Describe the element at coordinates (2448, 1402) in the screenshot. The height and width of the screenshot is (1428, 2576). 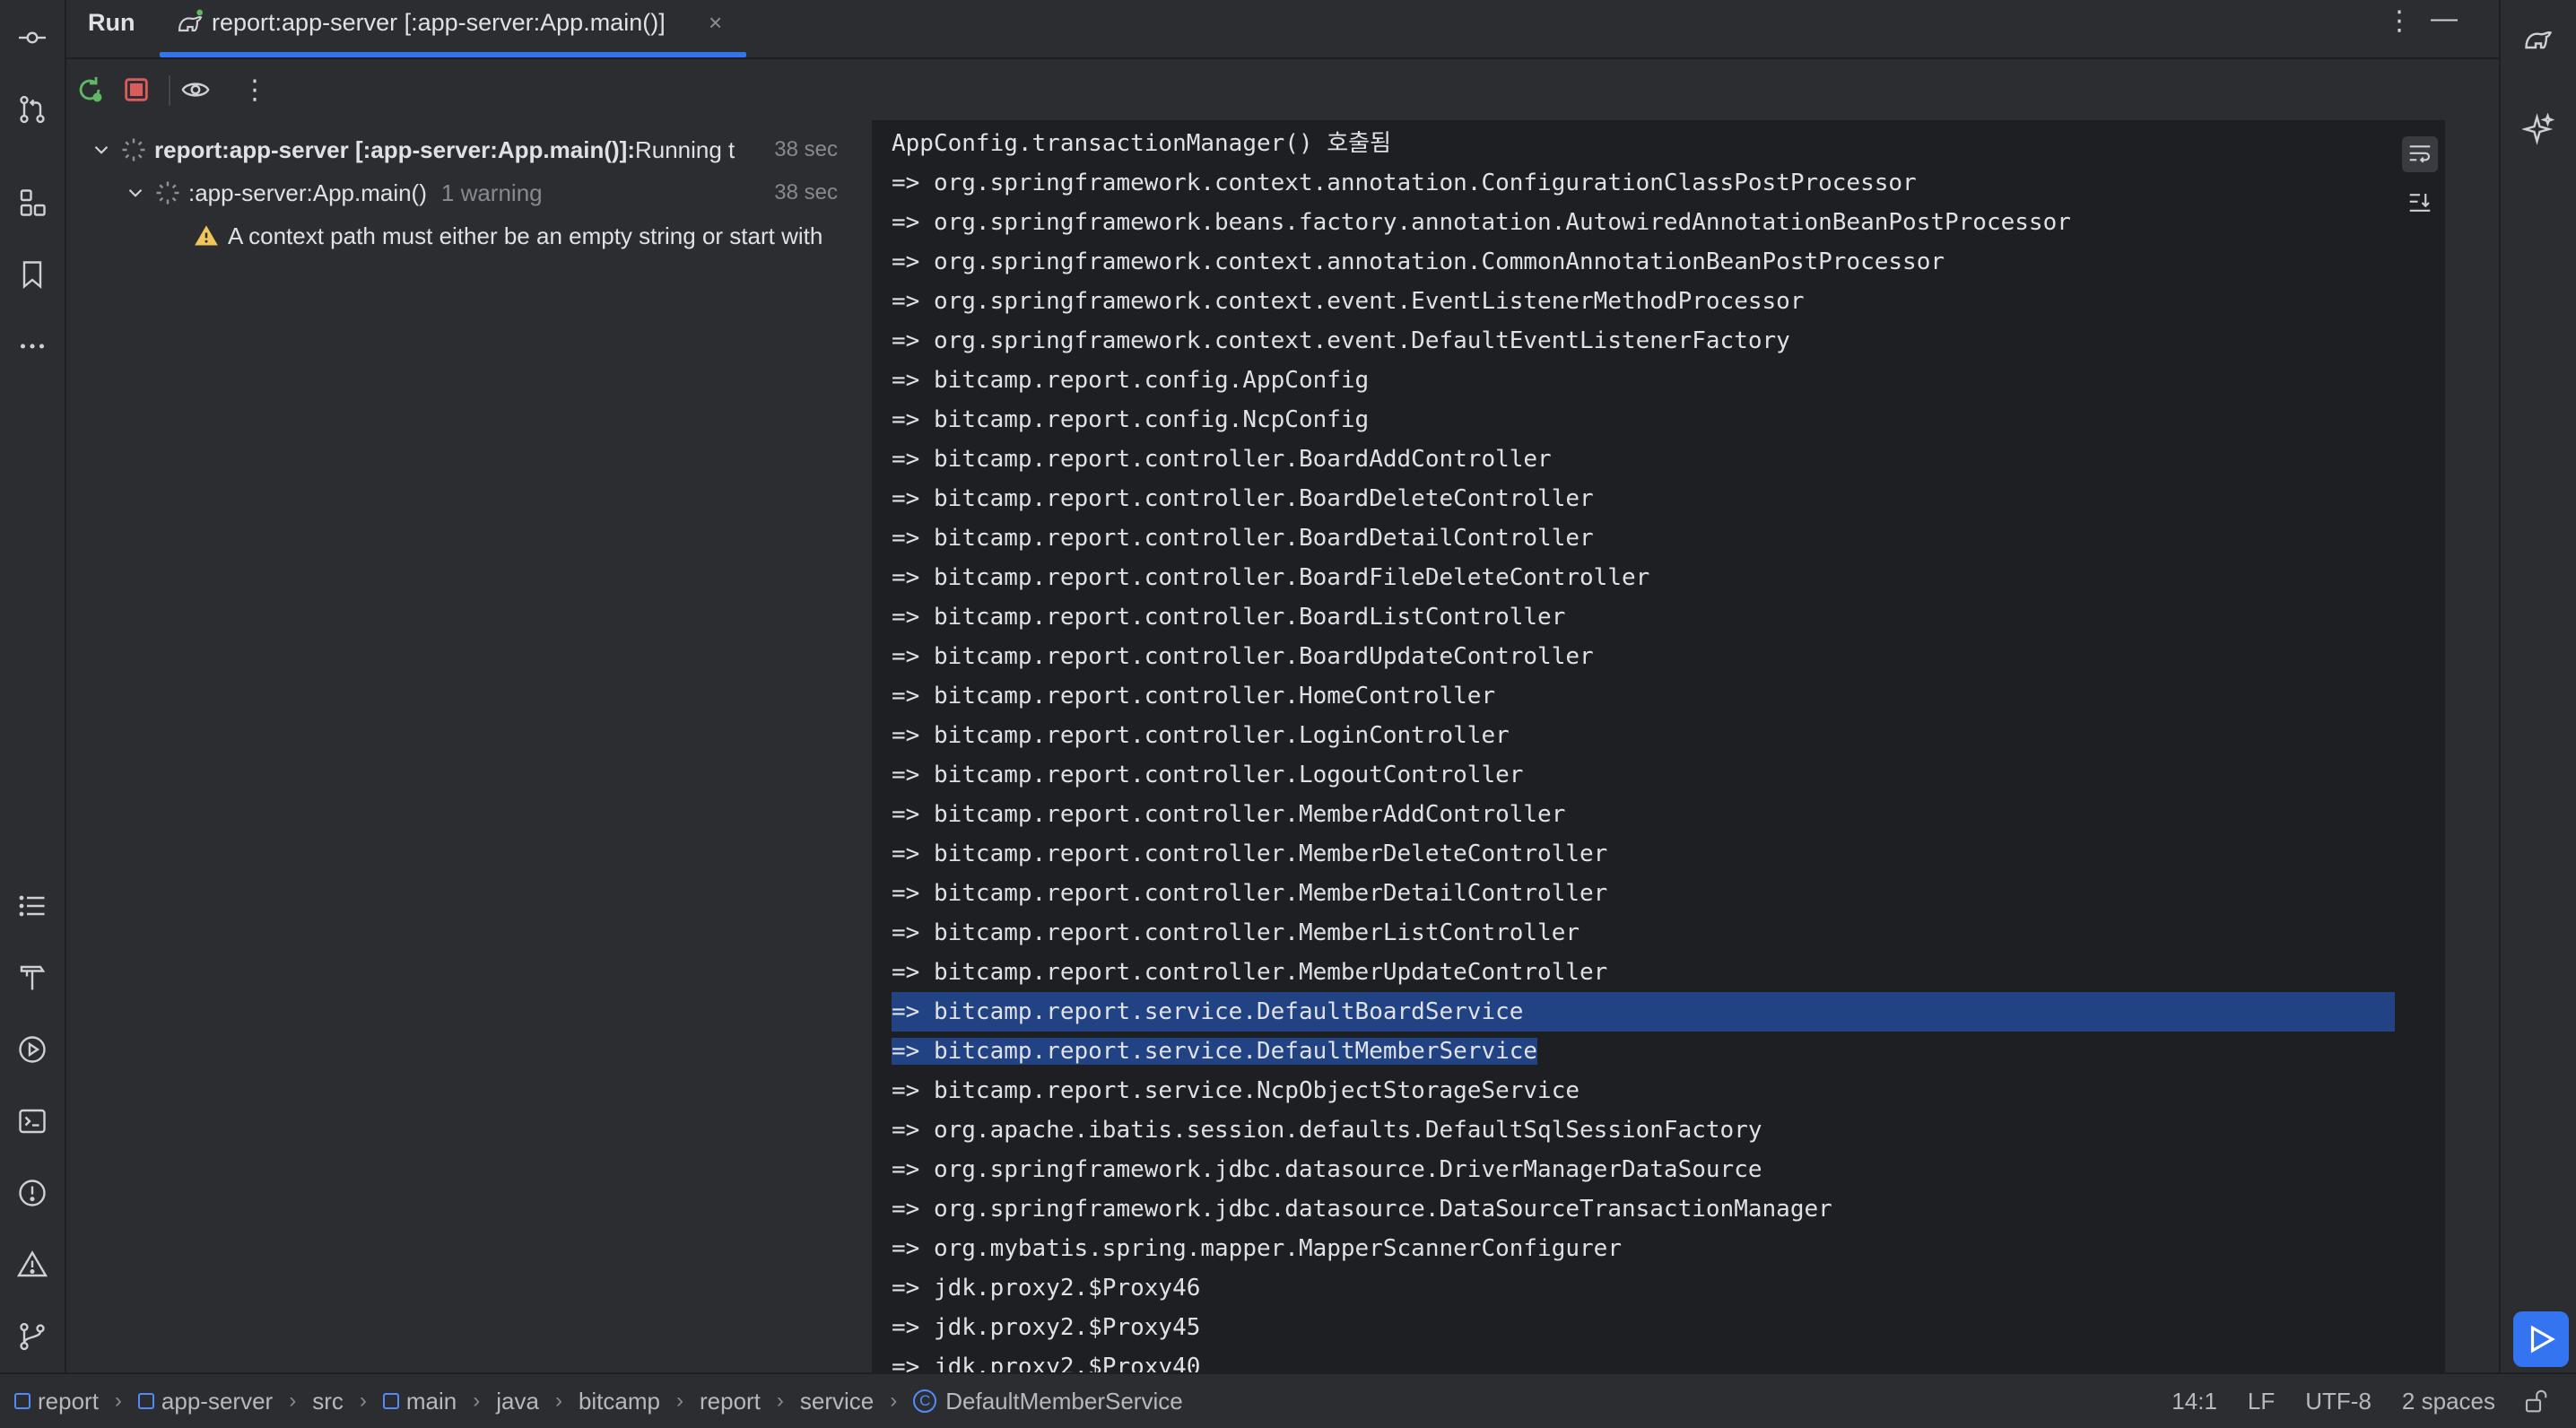
I see `indent-setting: 2 spaces` at that location.